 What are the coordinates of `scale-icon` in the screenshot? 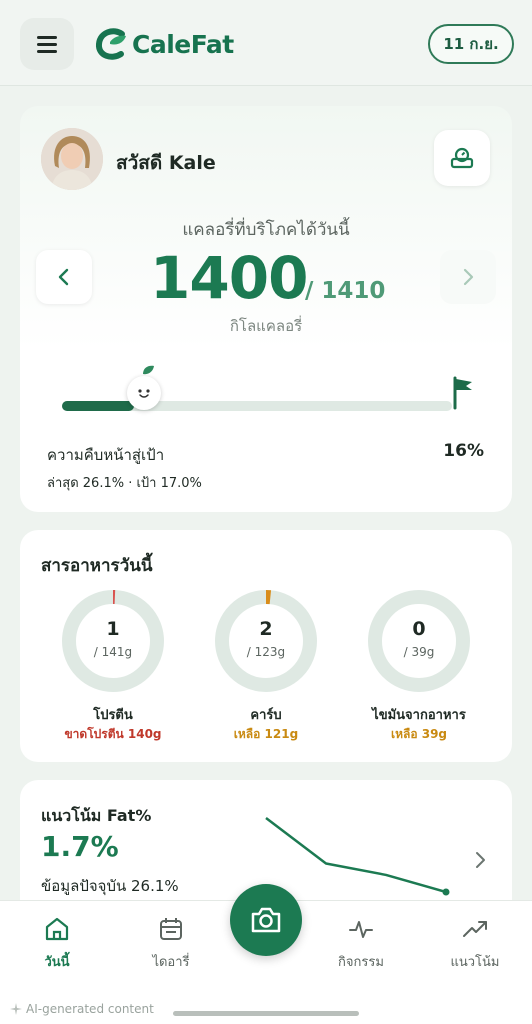 It's located at (462, 158).